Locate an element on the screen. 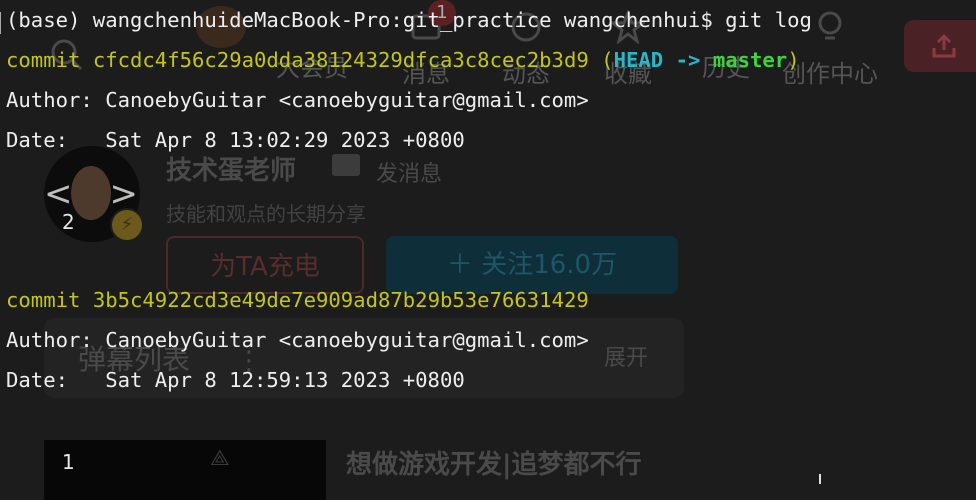 This screenshot has height=500, width=976. date-line: Date: Sat Apr 8 12:59:13 2023 +0800 is located at coordinates (235, 380).